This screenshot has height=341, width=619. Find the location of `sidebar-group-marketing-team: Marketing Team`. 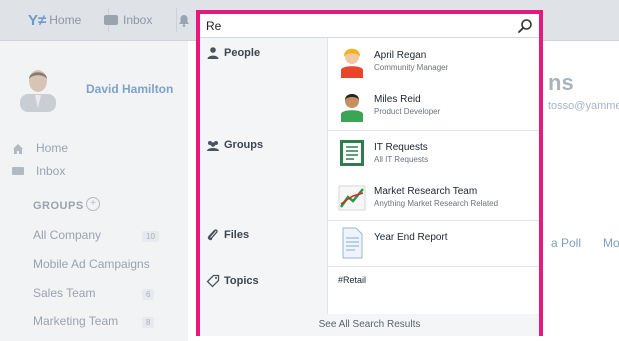

sidebar-group-marketing-team: Marketing Team is located at coordinates (75, 321).